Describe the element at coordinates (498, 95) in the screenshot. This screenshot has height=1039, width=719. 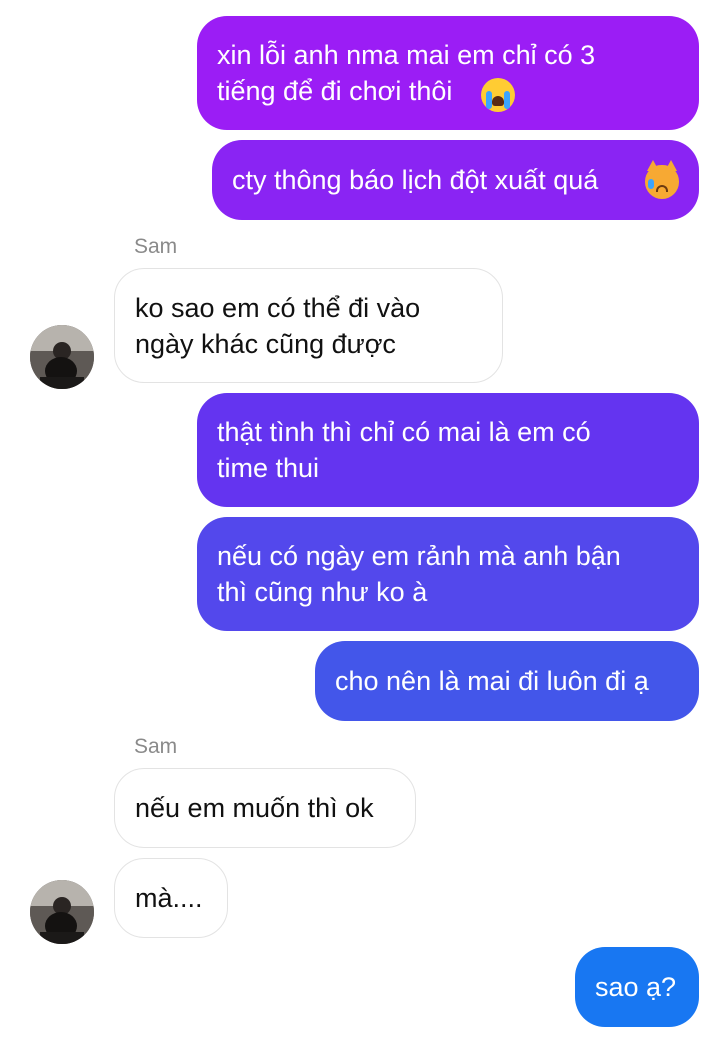
I see `loudly-crying-face-emoji` at that location.